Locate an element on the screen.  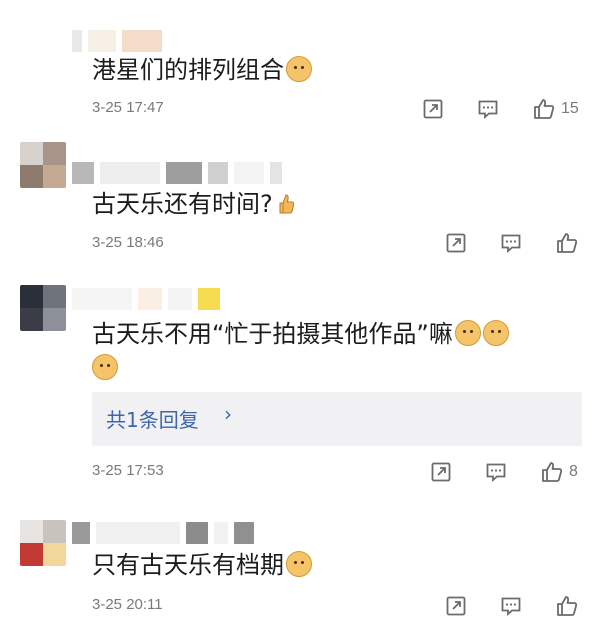
like-count: 8 is located at coordinates (573, 471).